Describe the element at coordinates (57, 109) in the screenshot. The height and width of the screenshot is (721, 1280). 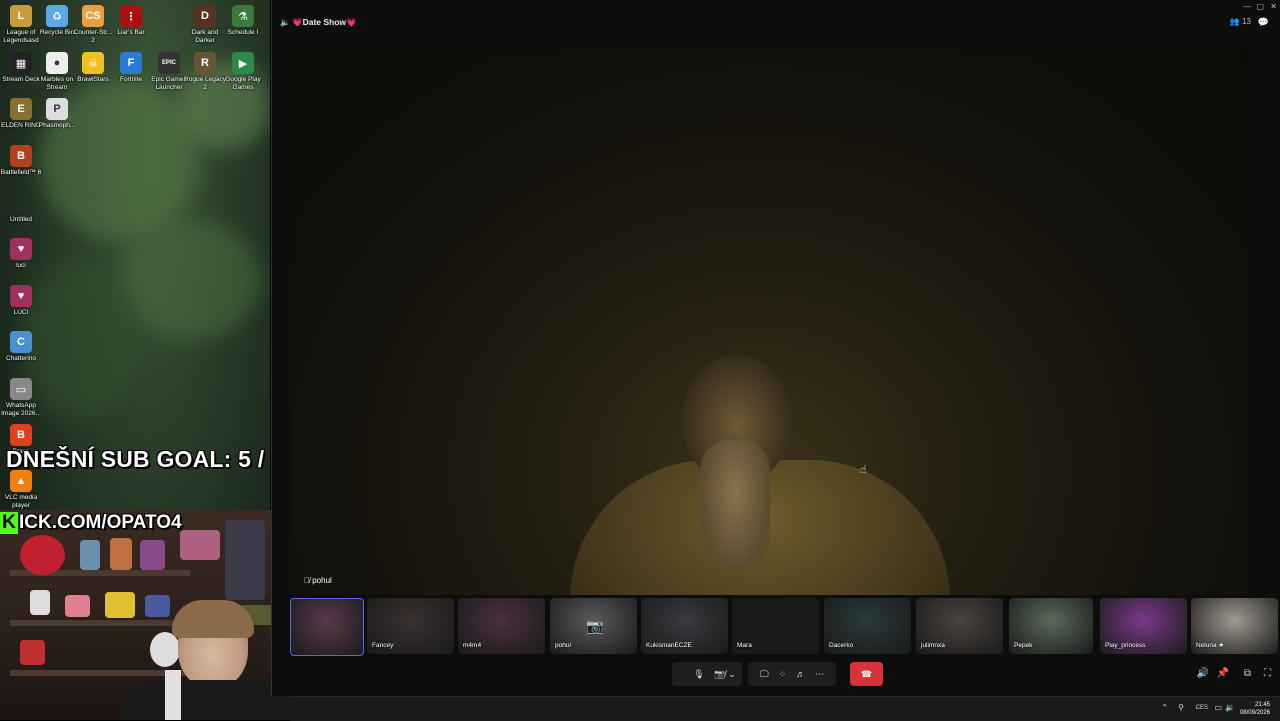
I see `app-icon: P` at that location.